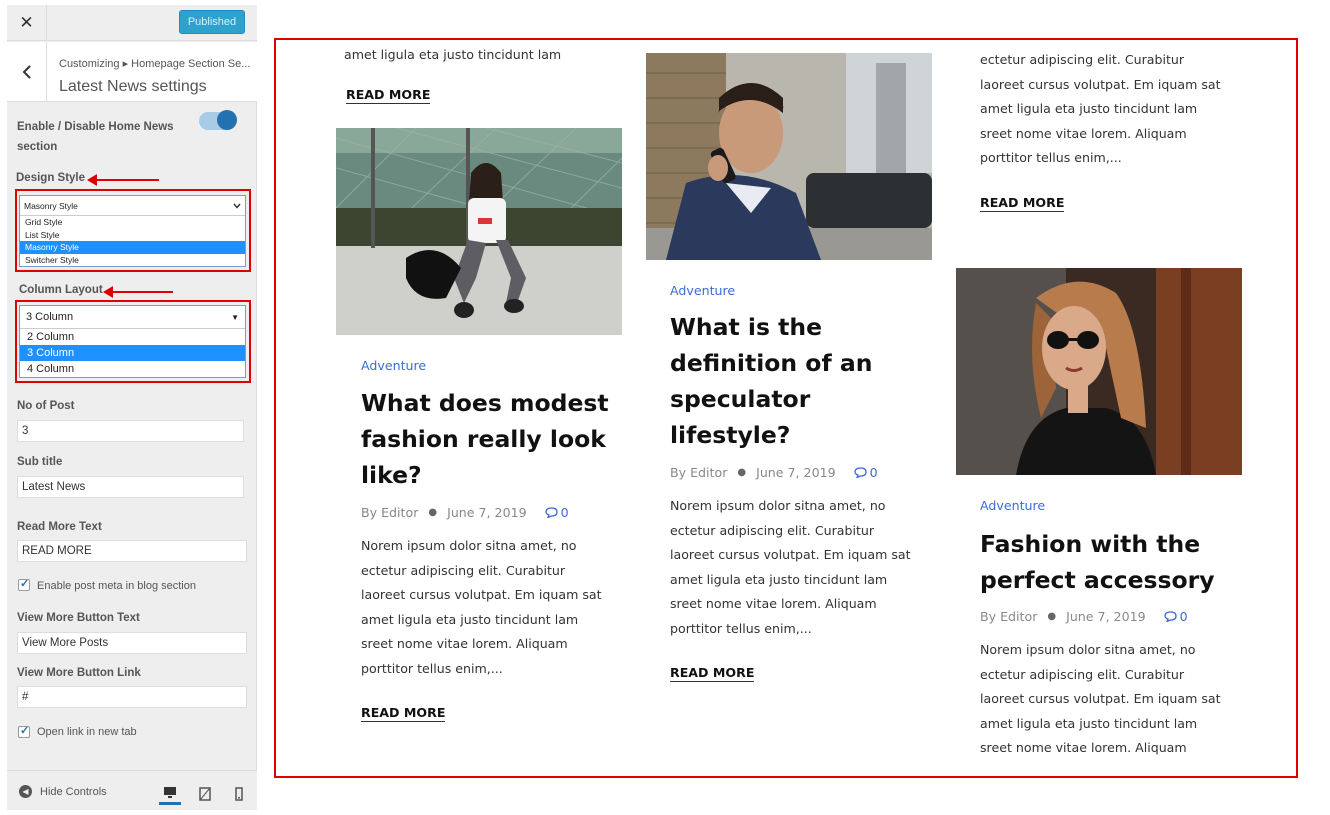  I want to click on design-style-selected: Masonry Style, so click(132, 206).